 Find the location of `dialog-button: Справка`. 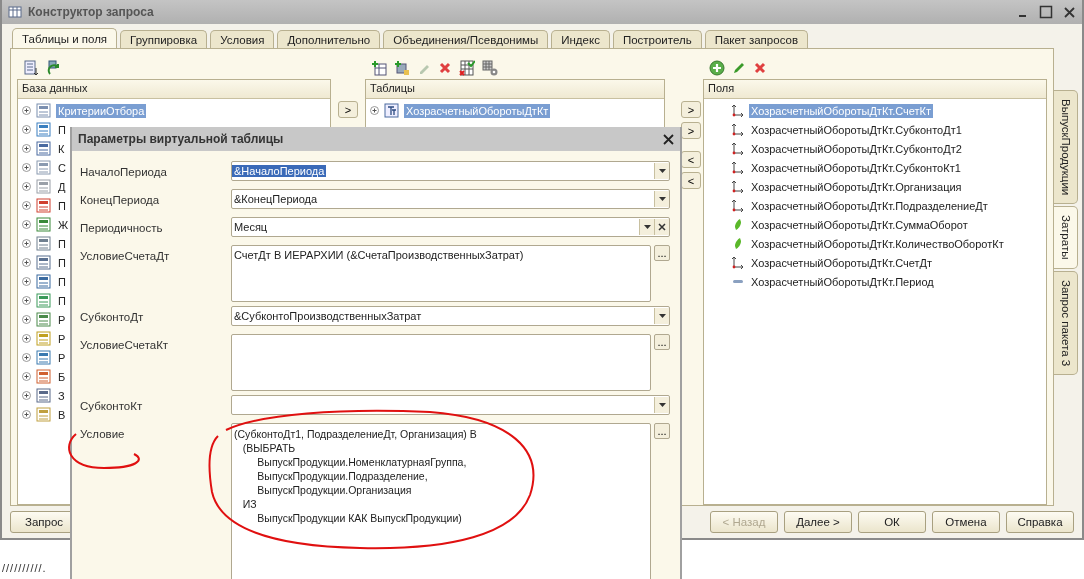

dialog-button: Справка is located at coordinates (1040, 522).